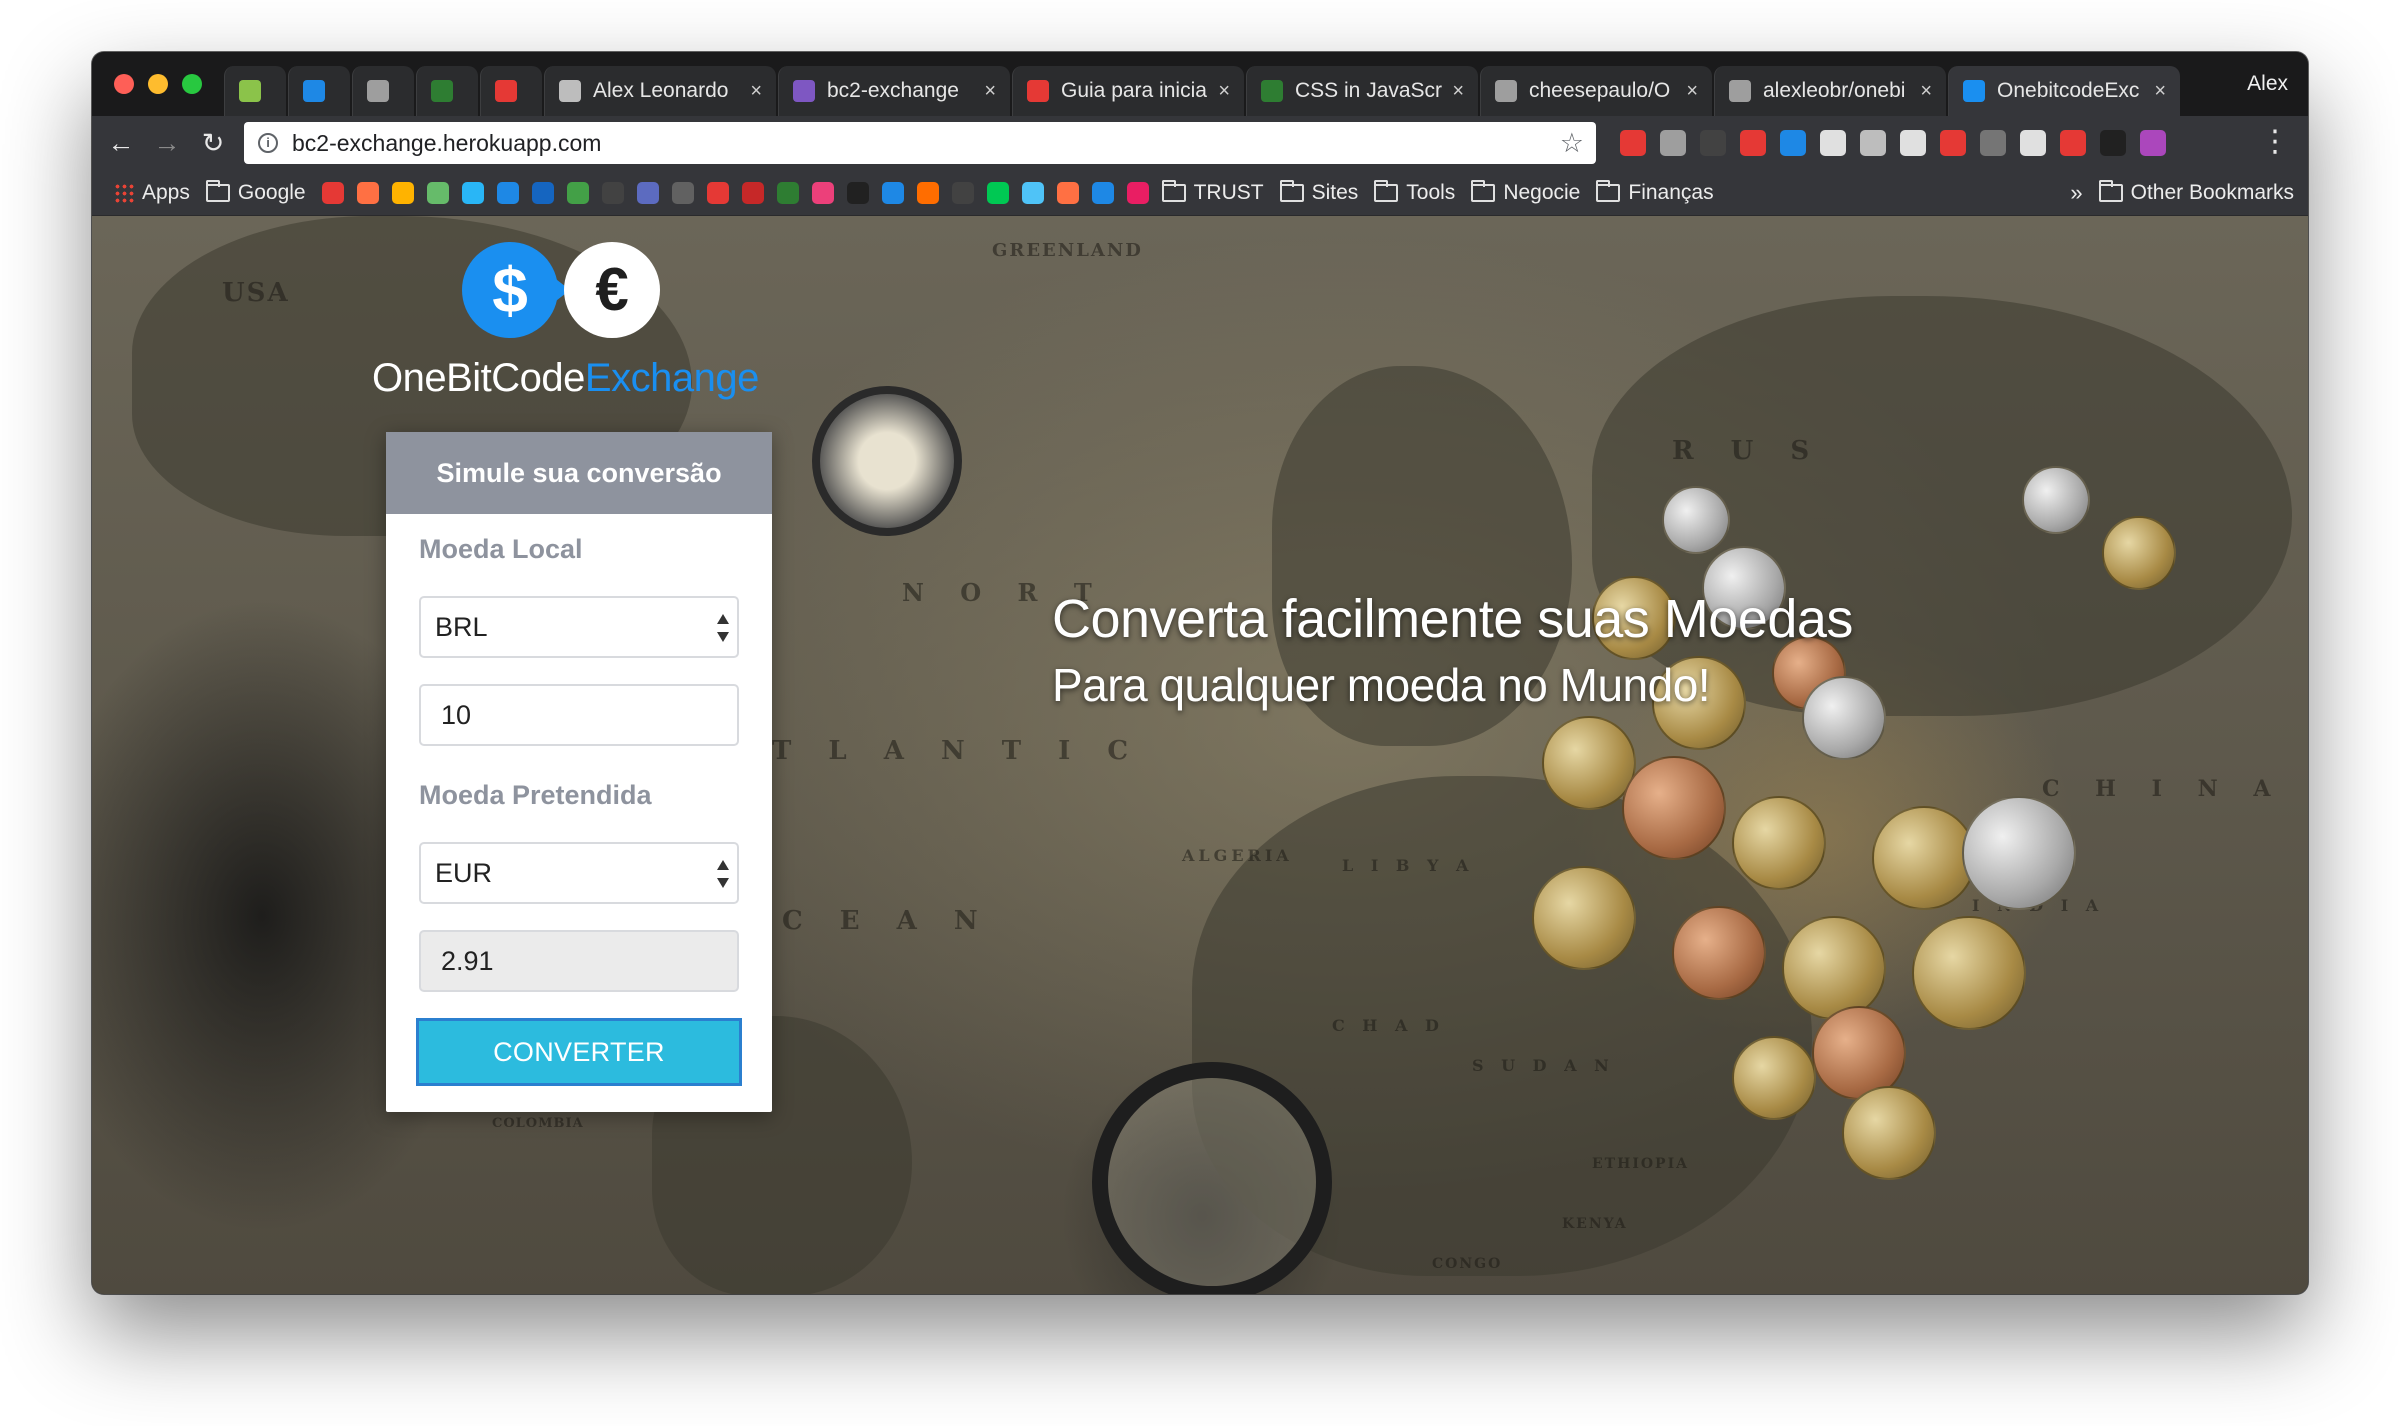  I want to click on bookmark-label: Negocie, so click(1542, 192).